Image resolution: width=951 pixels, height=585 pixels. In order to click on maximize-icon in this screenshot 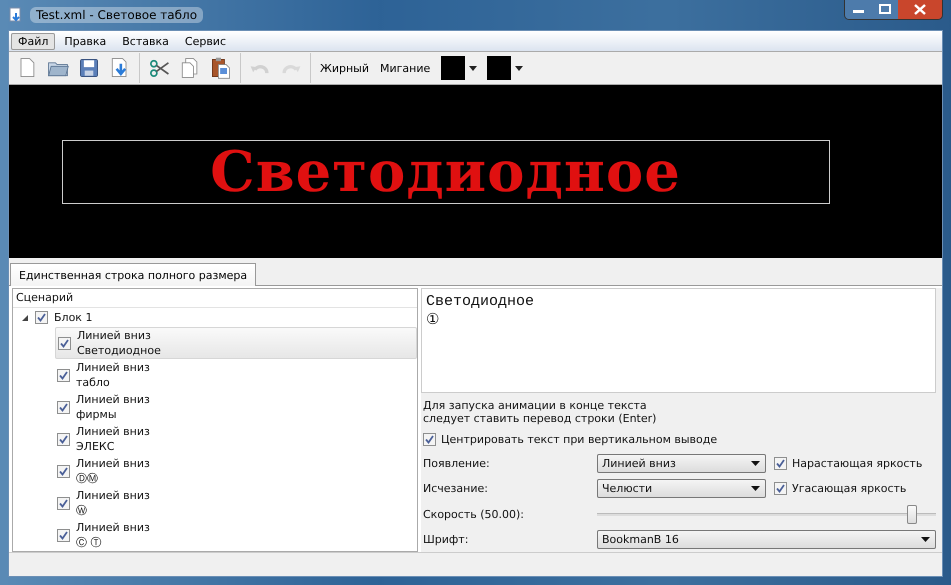, I will do `click(885, 9)`.